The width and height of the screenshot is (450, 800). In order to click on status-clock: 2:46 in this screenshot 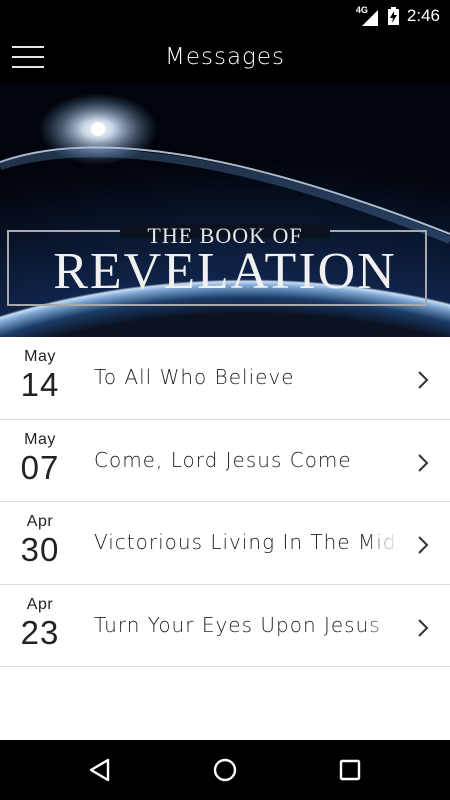, I will do `click(423, 15)`.